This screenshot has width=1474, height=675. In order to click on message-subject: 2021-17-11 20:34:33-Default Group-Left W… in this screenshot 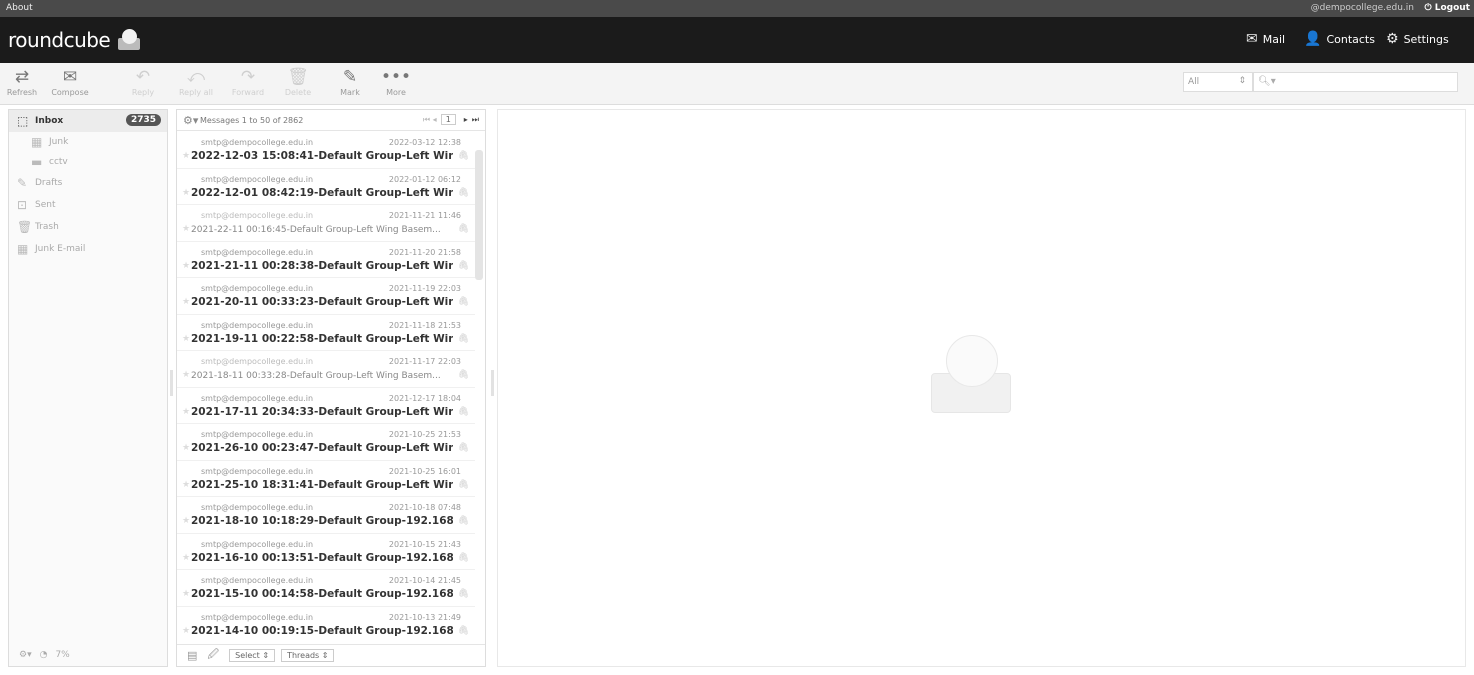, I will do `click(322, 411)`.